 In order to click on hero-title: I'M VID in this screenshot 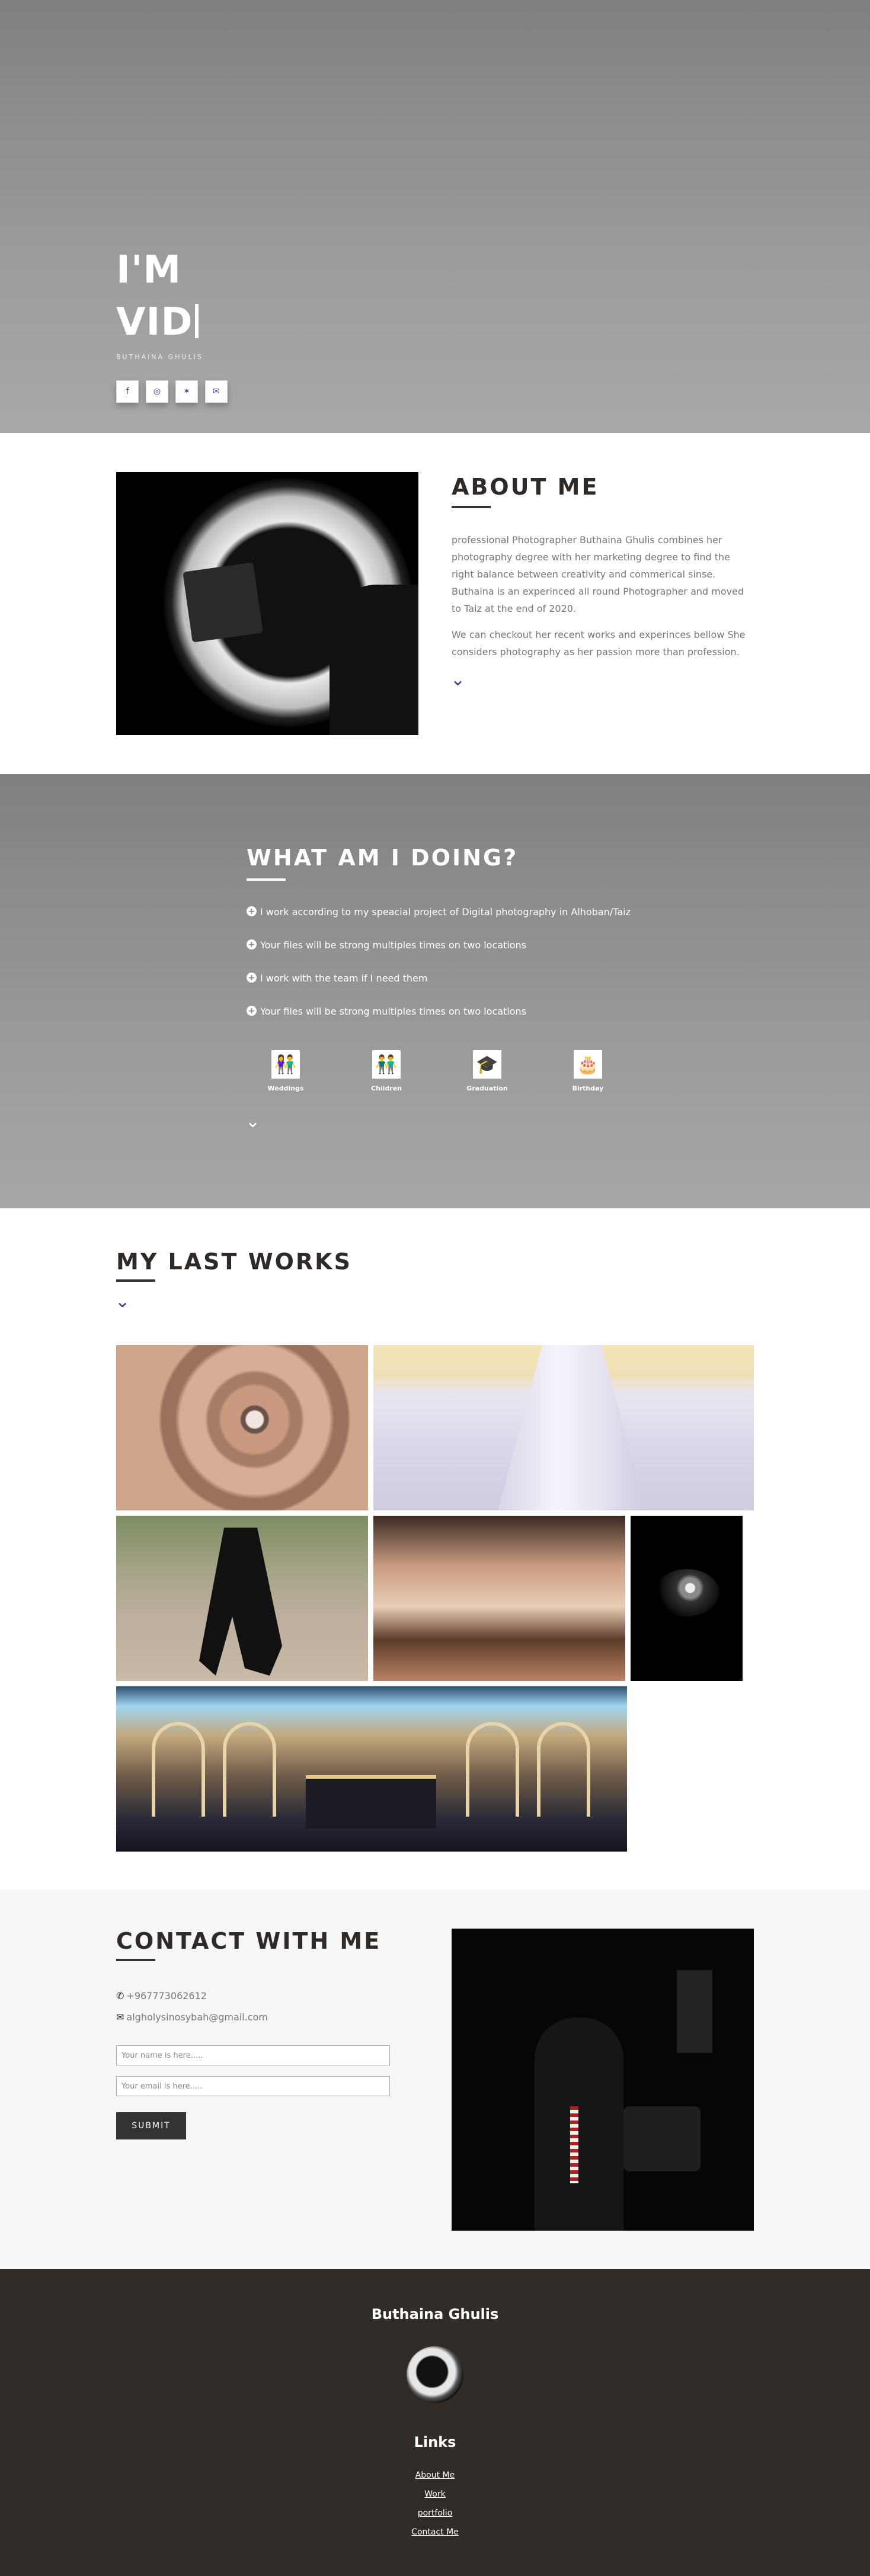, I will do `click(157, 296)`.